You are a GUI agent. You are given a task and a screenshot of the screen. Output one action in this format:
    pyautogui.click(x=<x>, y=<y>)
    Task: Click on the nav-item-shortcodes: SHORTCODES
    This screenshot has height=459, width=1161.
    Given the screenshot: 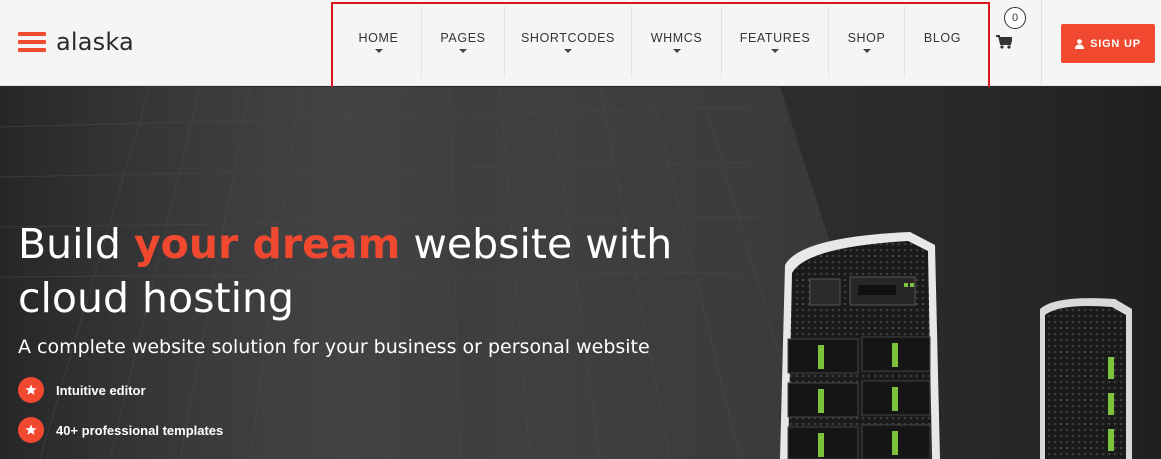 What is the action you would take?
    pyautogui.click(x=568, y=42)
    